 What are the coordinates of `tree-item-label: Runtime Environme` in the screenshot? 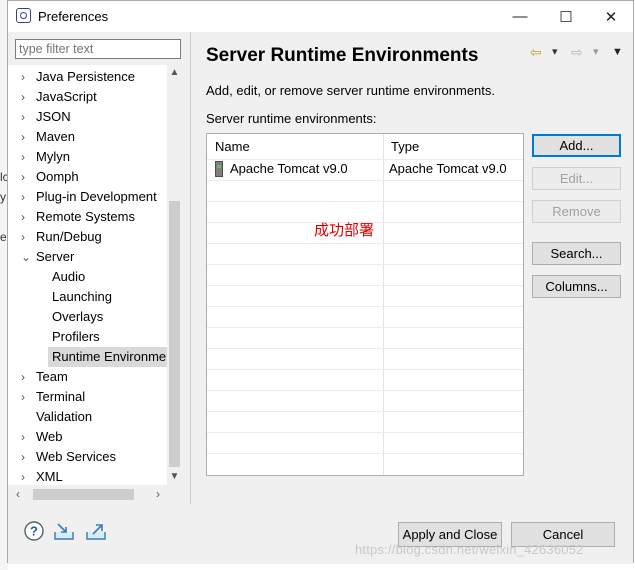 It's located at (109, 356).